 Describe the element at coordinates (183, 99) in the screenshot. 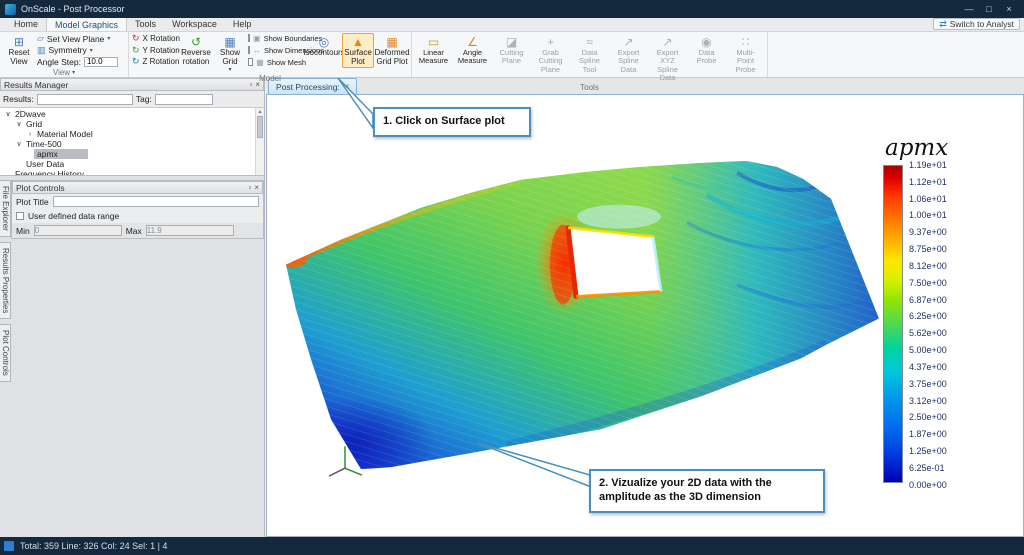

I see `tag-filter-input` at that location.